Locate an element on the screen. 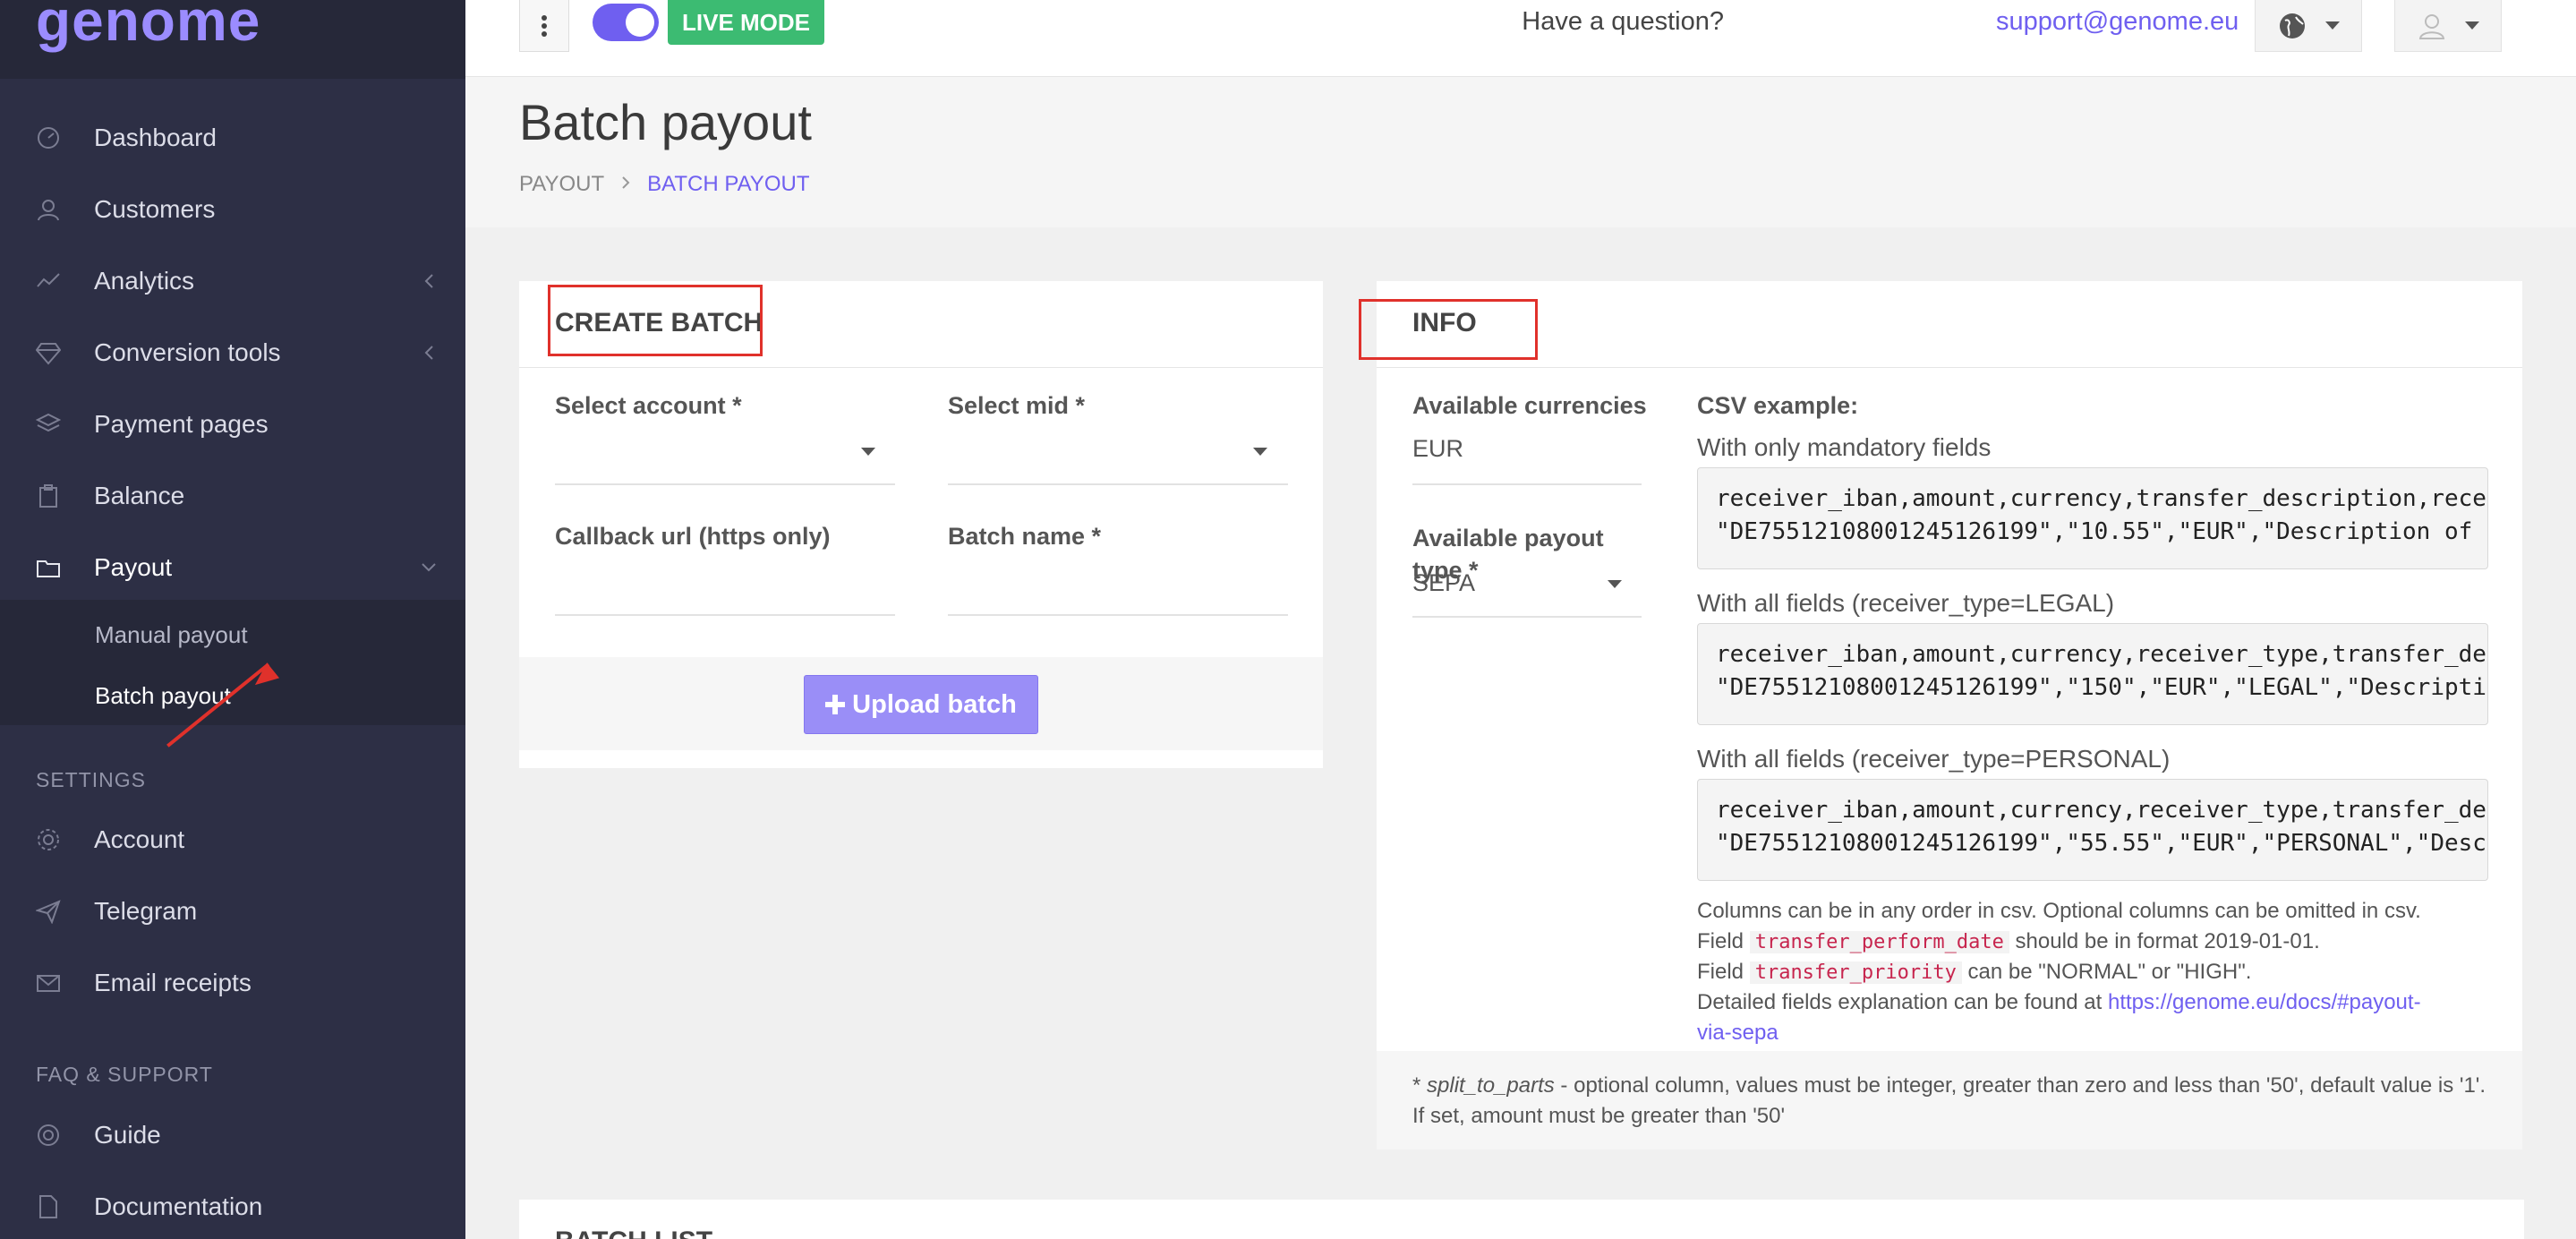 Image resolution: width=2576 pixels, height=1239 pixels. send-icon is located at coordinates (48, 911).